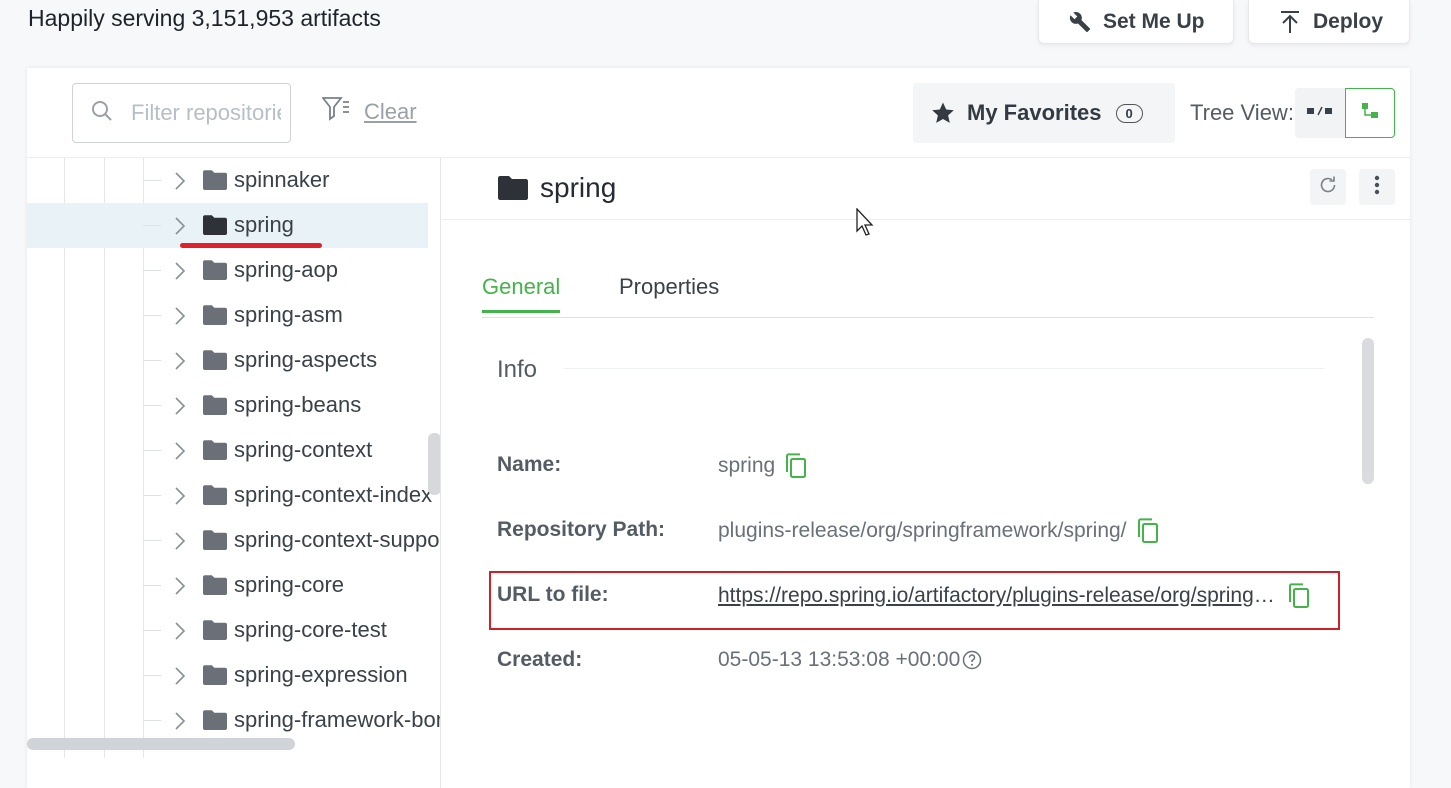 The image size is (1451, 788). I want to click on tree-item: spring-context-support, so click(233, 540).